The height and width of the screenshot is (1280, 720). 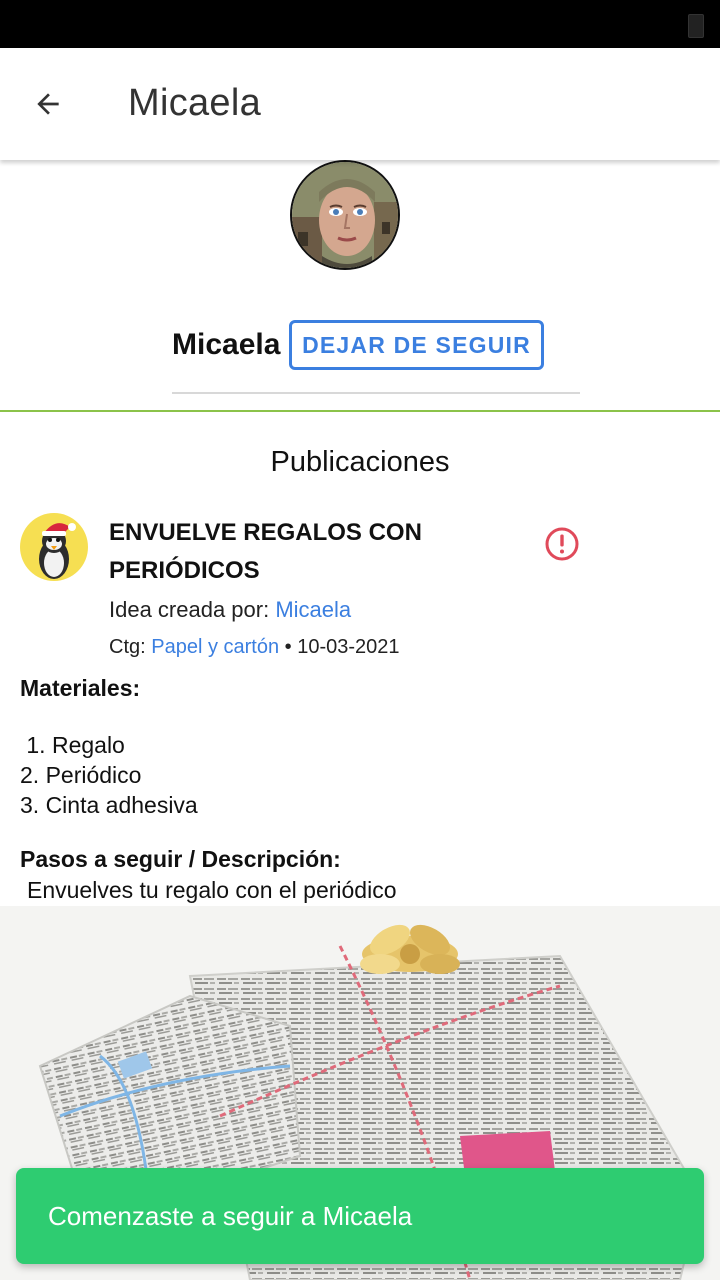 I want to click on profile-row: Micaela DEJAR DE SEGUIR, so click(x=360, y=346).